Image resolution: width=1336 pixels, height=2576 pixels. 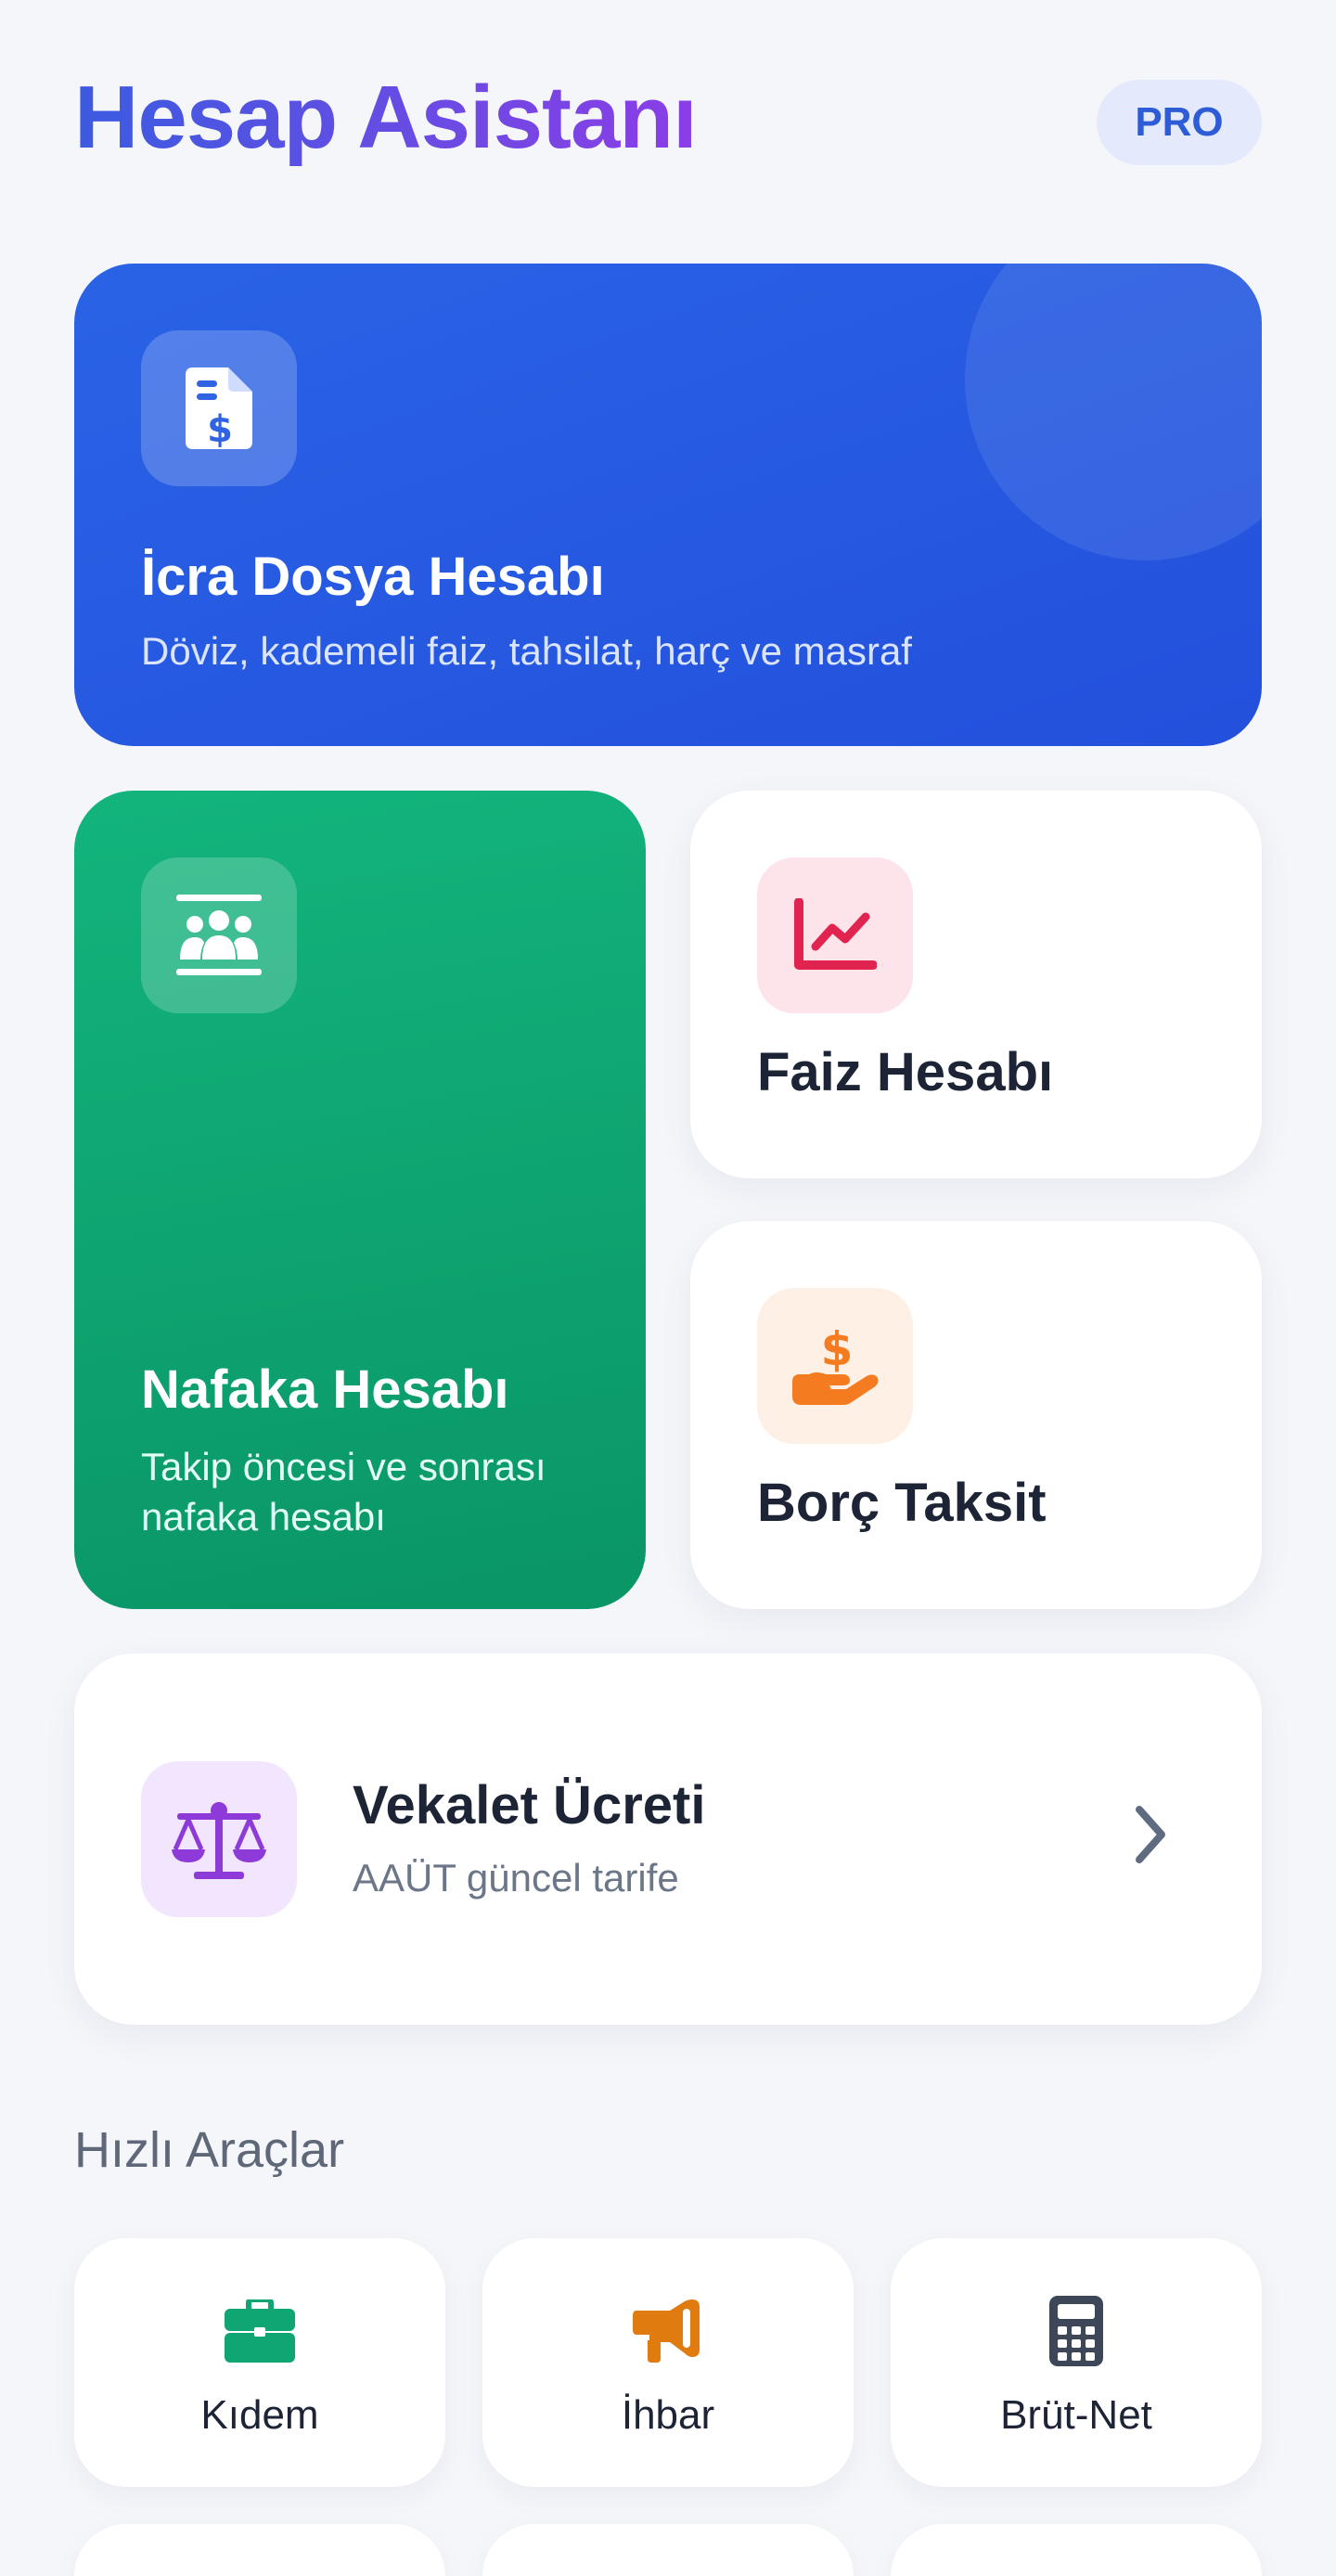 I want to click on chart-line-icon, so click(x=835, y=935).